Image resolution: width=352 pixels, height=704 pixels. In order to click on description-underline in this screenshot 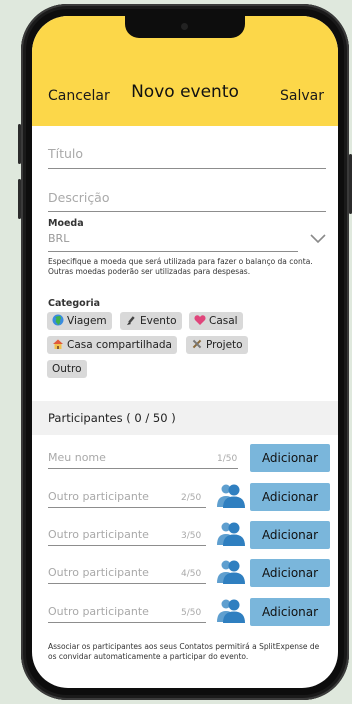, I will do `click(187, 211)`.